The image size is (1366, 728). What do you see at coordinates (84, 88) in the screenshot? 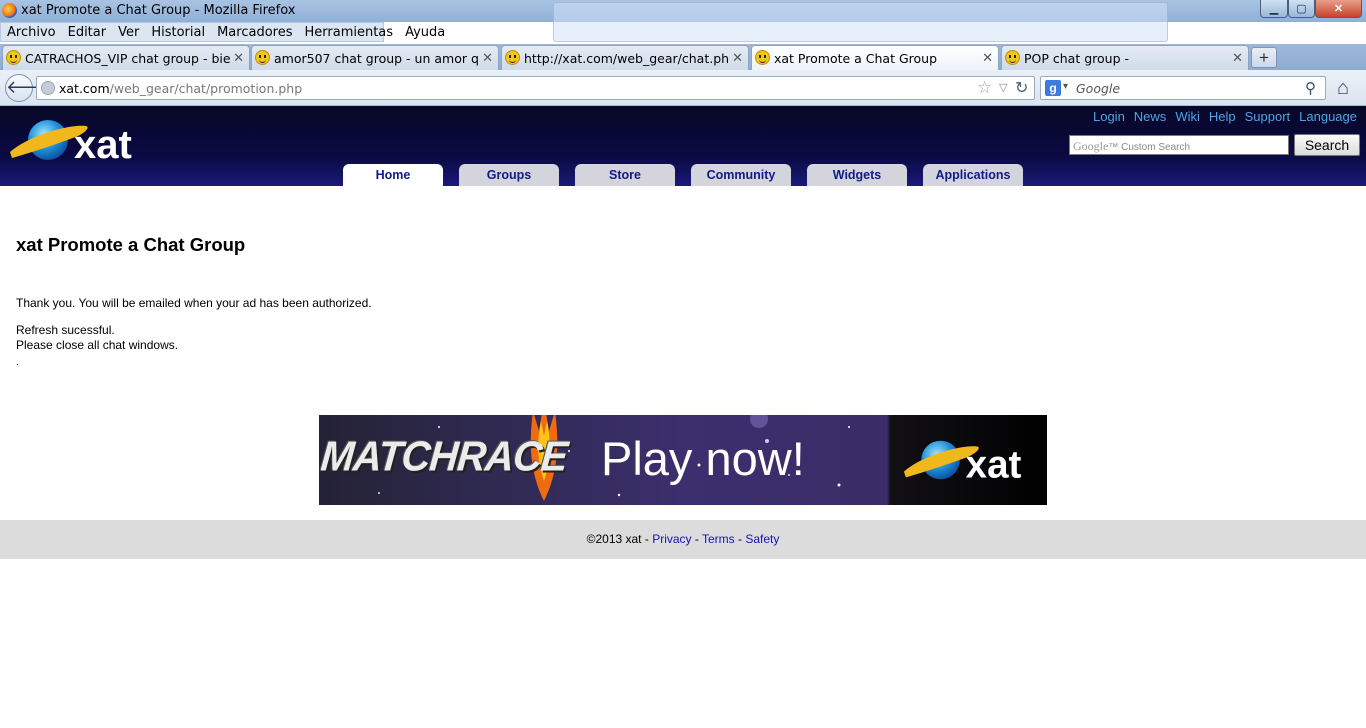
I see `url-host: xat.com` at bounding box center [84, 88].